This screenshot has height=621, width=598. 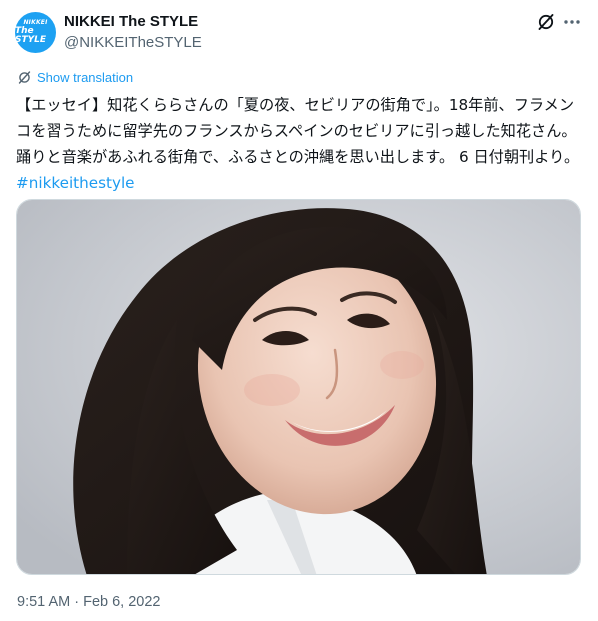 I want to click on globe-slash-icon, so click(x=24, y=77).